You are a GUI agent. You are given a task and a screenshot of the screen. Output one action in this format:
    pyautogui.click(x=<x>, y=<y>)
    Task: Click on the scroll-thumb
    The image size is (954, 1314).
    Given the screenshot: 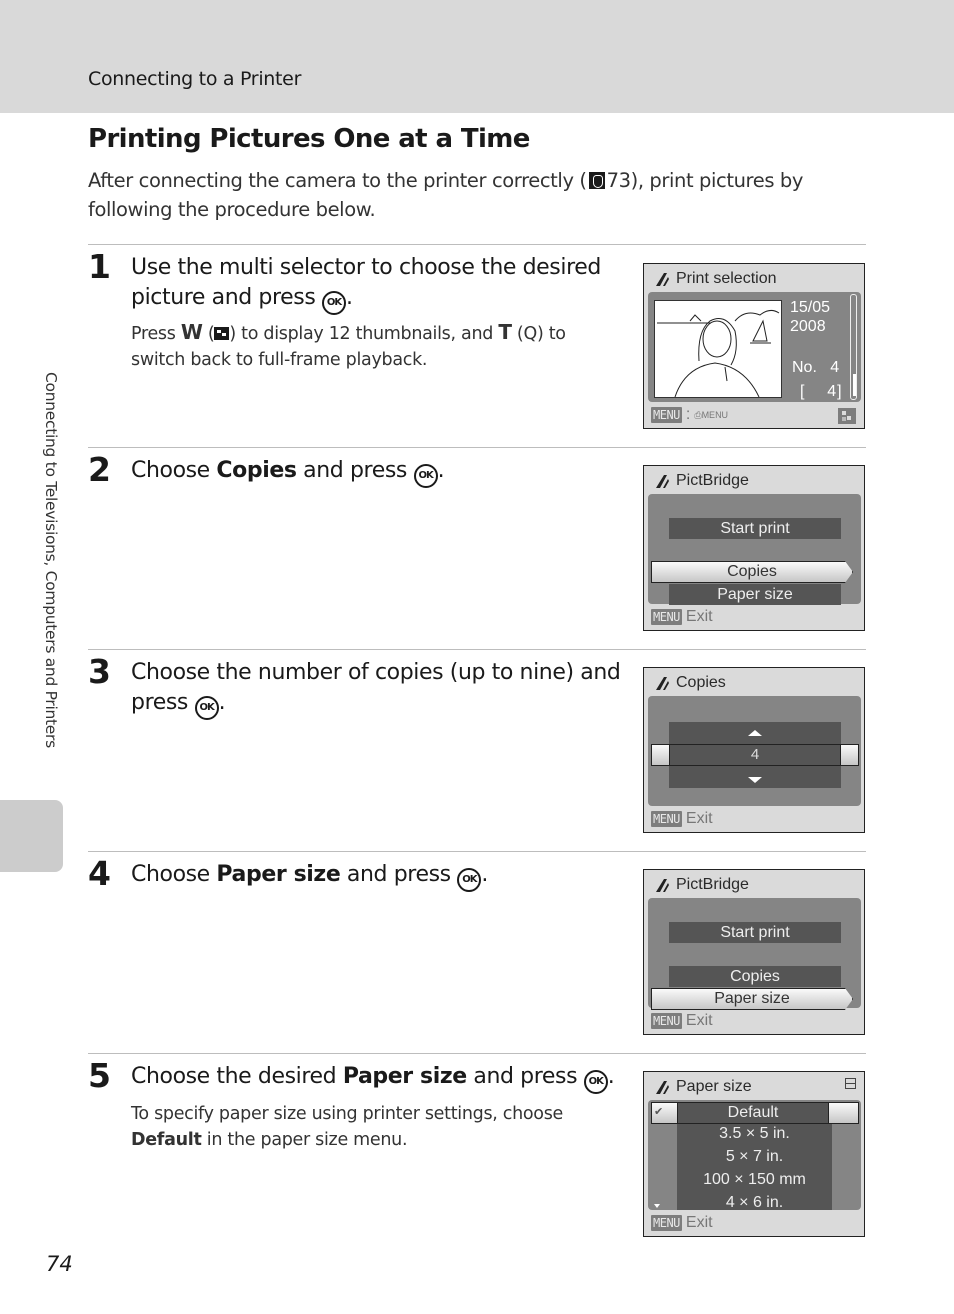 What is the action you would take?
    pyautogui.click(x=854, y=385)
    